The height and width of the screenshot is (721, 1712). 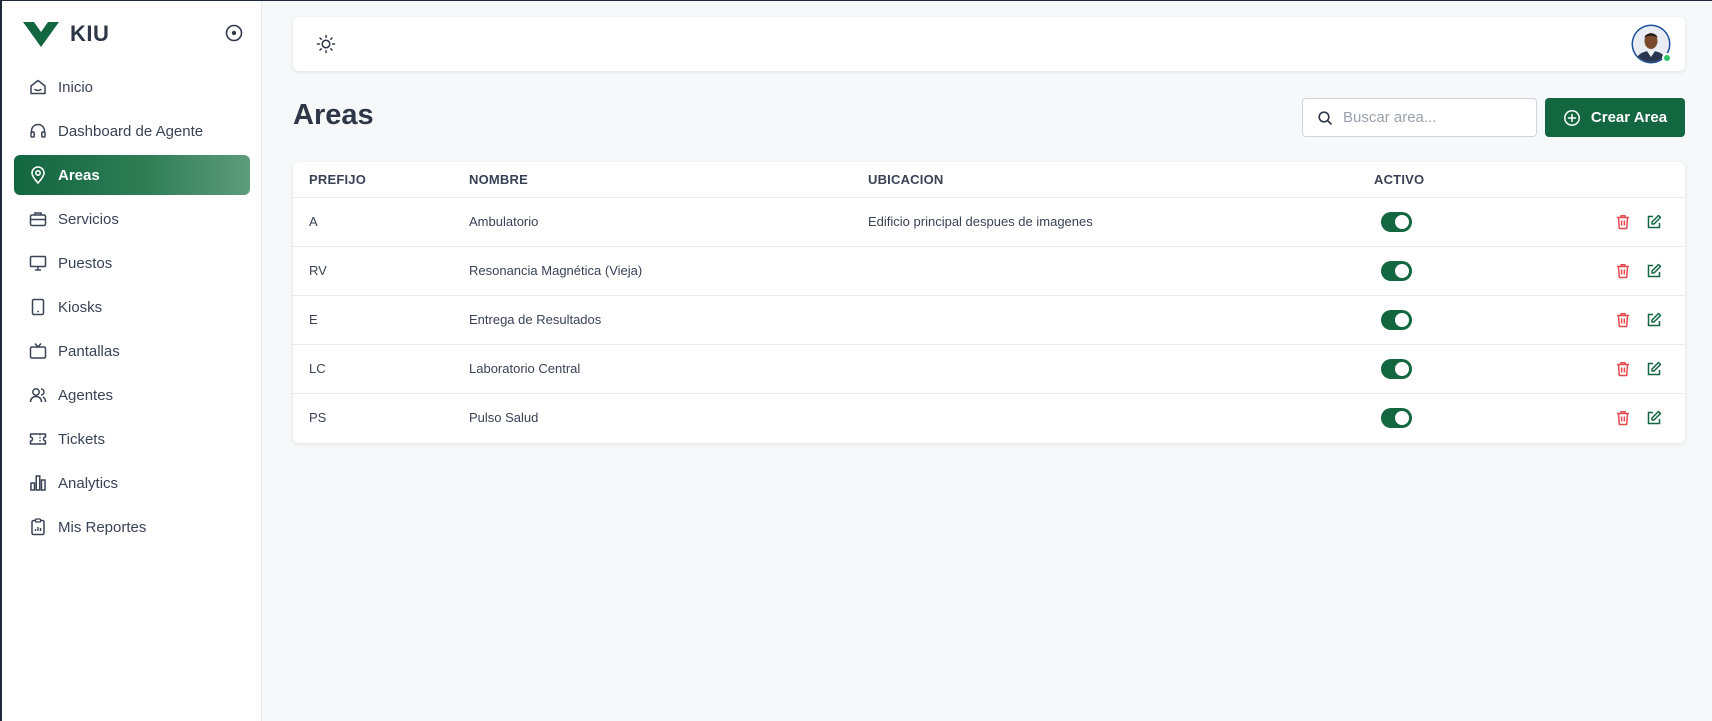 I want to click on create-area-label: Crear Area, so click(x=1629, y=117).